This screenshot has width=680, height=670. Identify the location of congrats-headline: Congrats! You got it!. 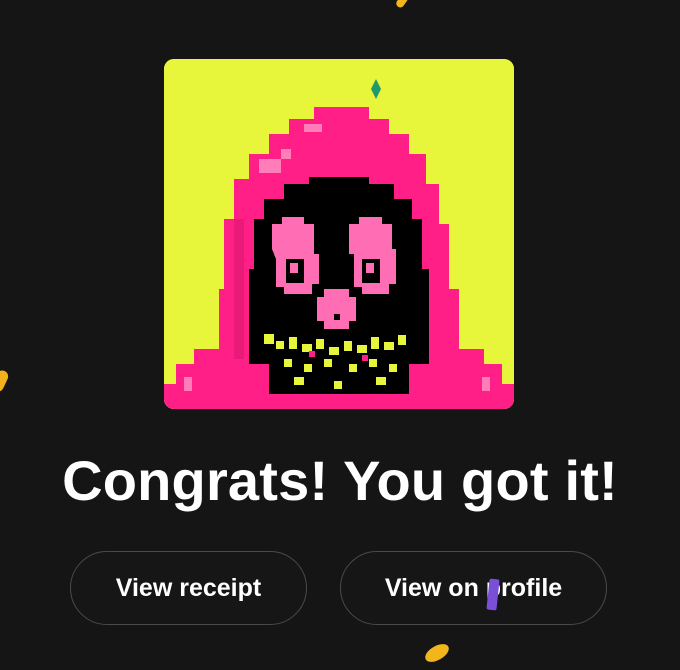
(340, 480).